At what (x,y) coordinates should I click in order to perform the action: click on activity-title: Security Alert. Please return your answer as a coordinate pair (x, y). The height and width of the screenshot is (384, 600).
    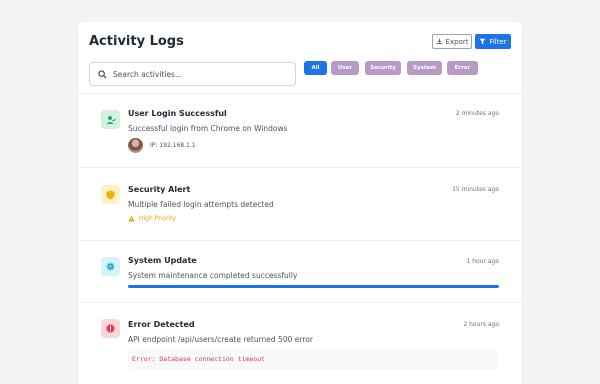
    Looking at the image, I should click on (159, 189).